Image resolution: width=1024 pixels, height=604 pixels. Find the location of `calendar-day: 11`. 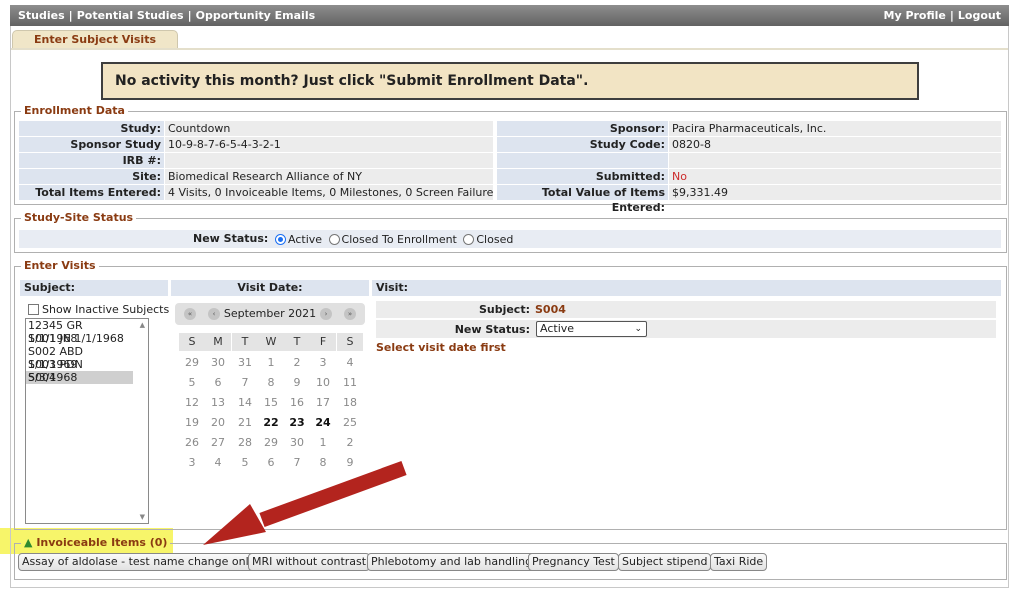

calendar-day: 11 is located at coordinates (350, 383).